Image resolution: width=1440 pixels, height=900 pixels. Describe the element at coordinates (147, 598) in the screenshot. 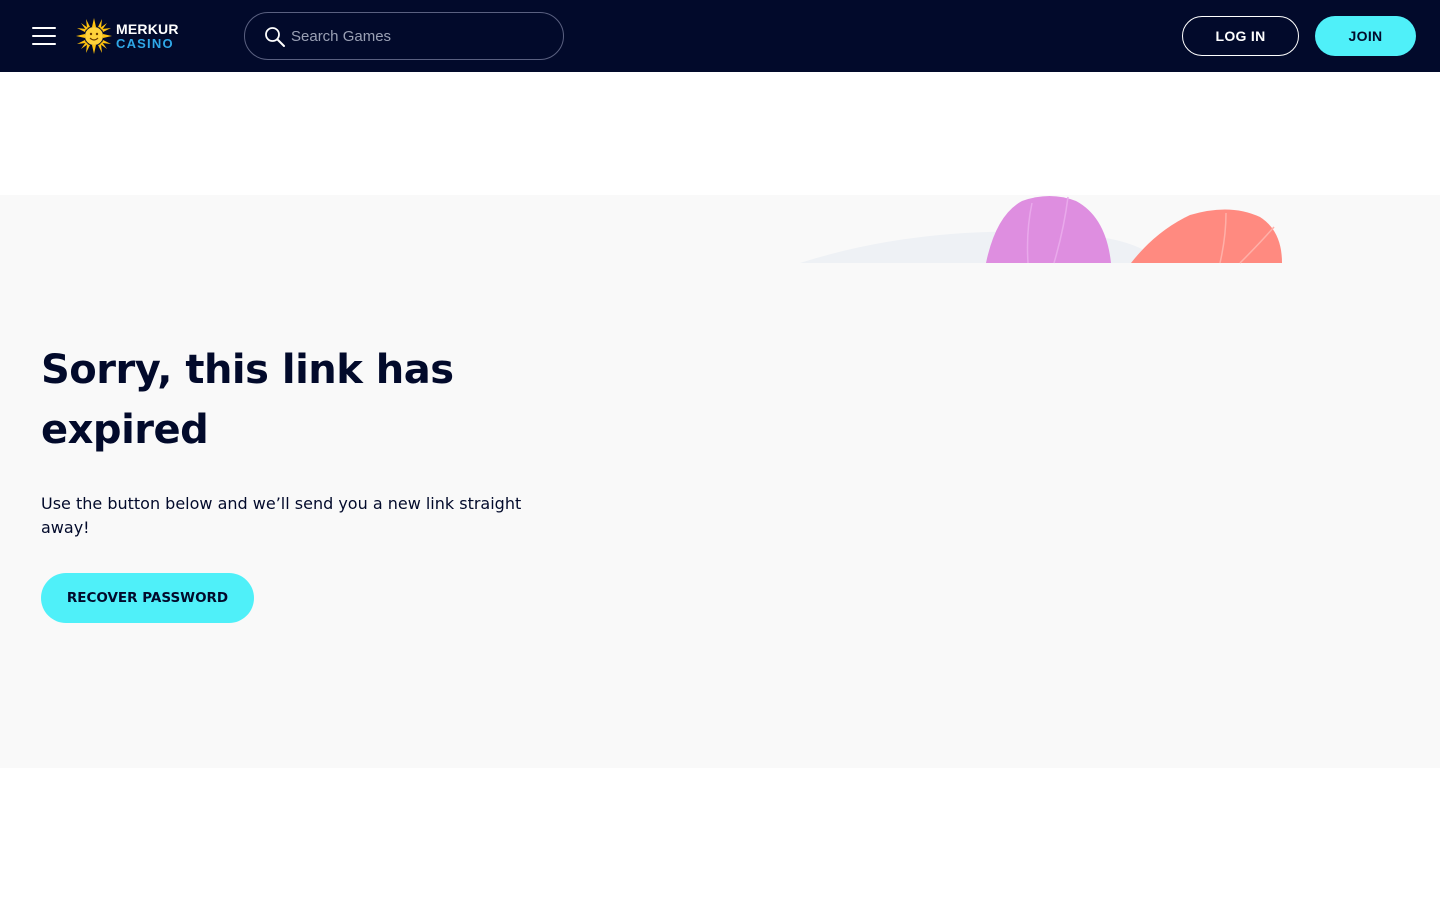

I see `recover-password-button: RECOVER PASSWORD` at that location.